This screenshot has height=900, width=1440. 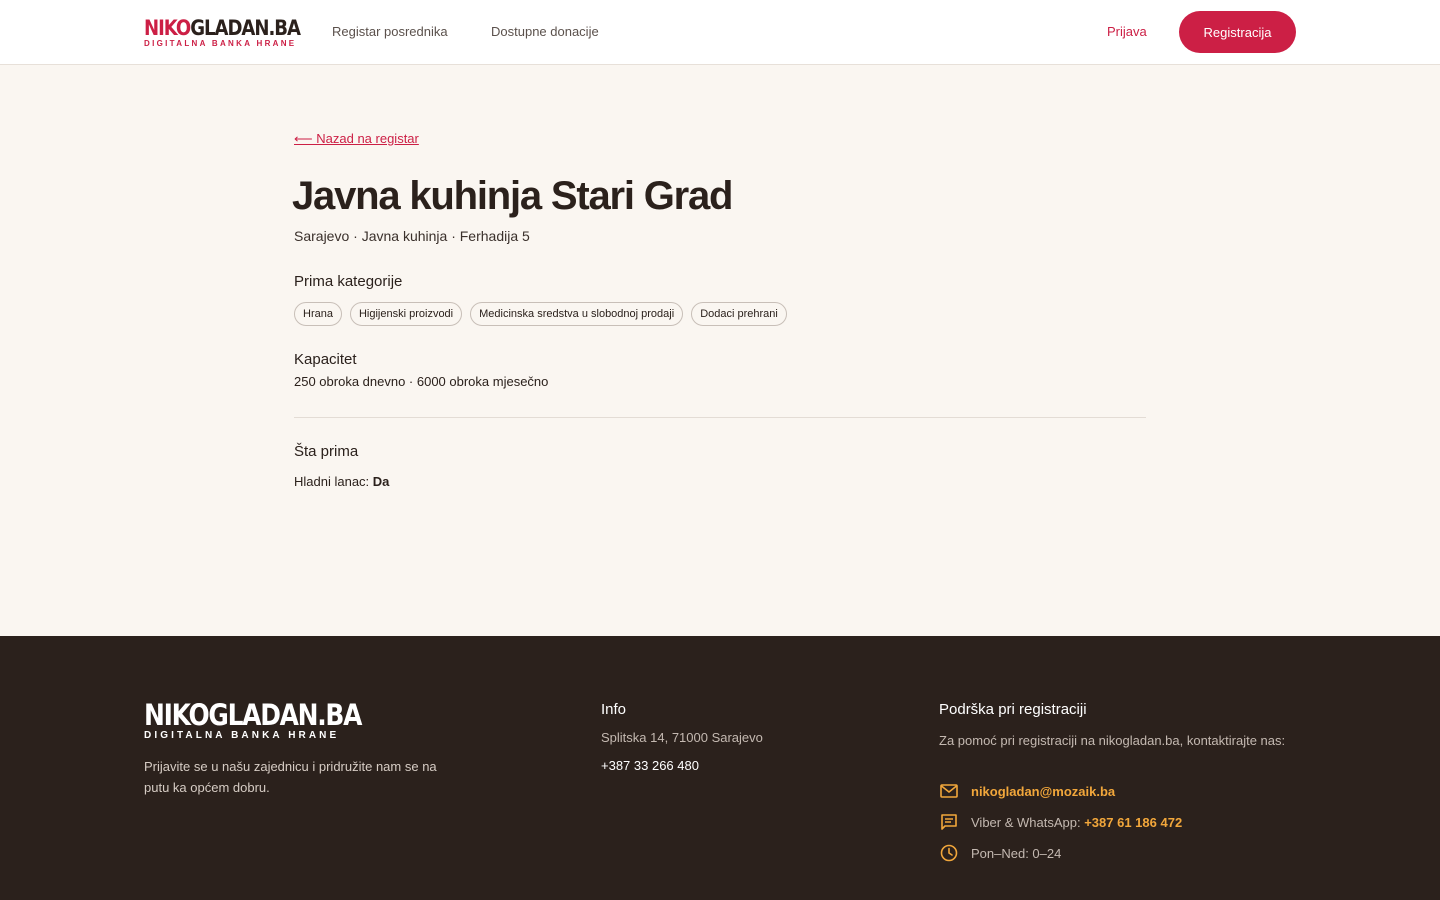 What do you see at coordinates (545, 31) in the screenshot?
I see `nav-link-dostupne-donacije: Dostupne donacije` at bounding box center [545, 31].